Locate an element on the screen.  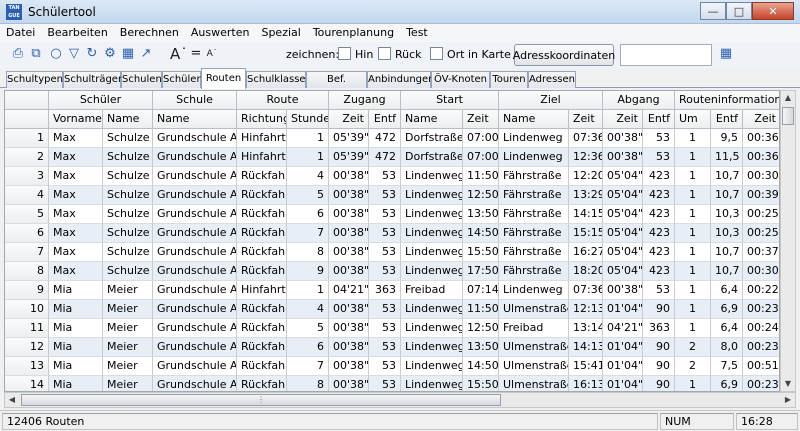
tab-anbindungen: Anbindungen is located at coordinates (401, 79).